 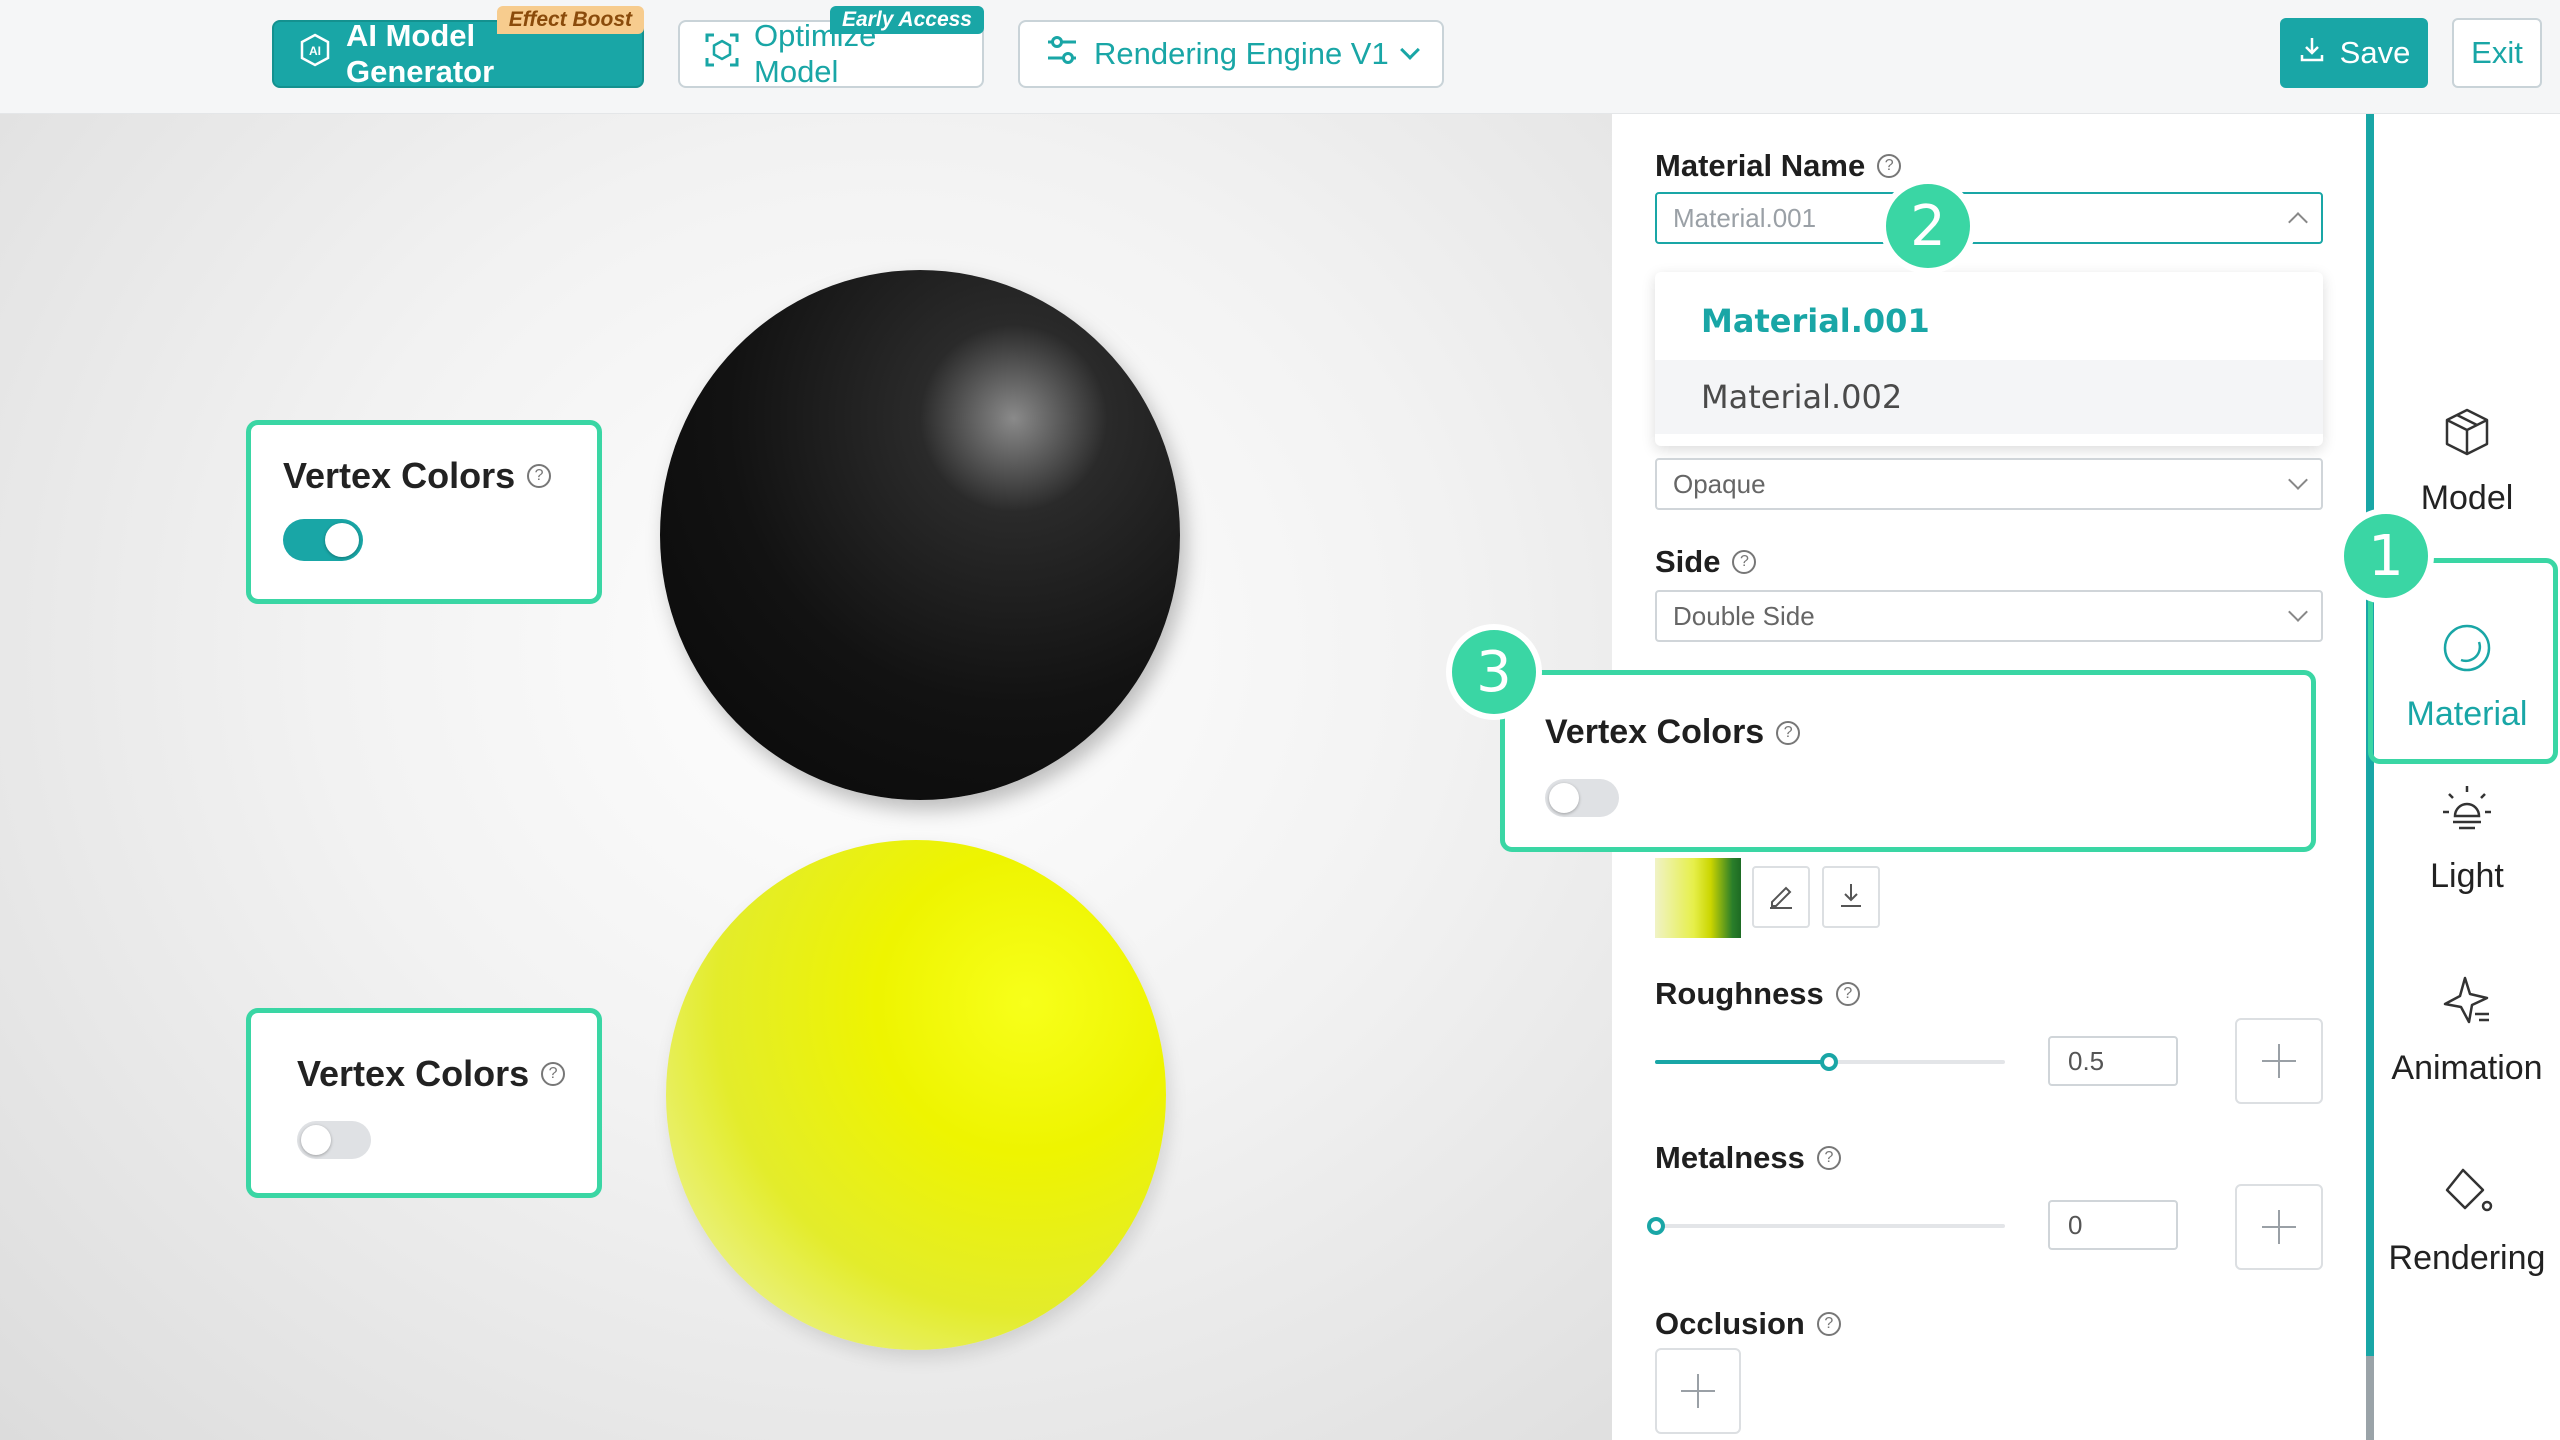 What do you see at coordinates (1706, 562) in the screenshot?
I see `side-label: Side ?` at bounding box center [1706, 562].